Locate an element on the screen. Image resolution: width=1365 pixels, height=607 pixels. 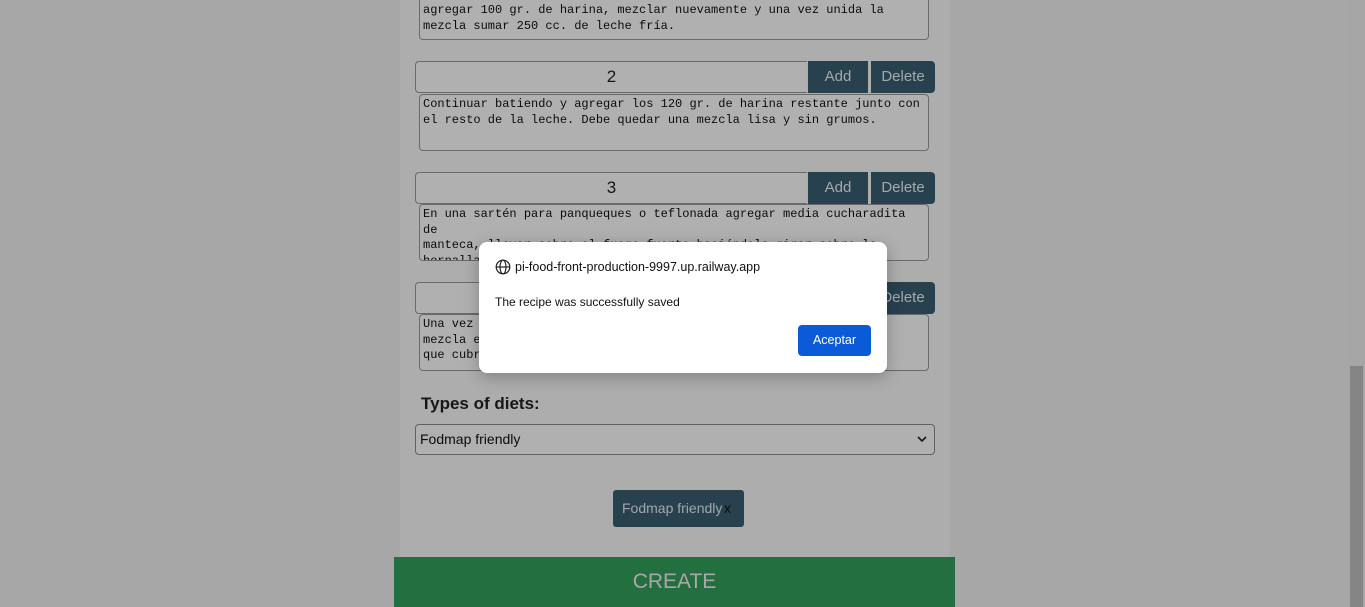
dialog-message: The recipe was successfully saved is located at coordinates (587, 302).